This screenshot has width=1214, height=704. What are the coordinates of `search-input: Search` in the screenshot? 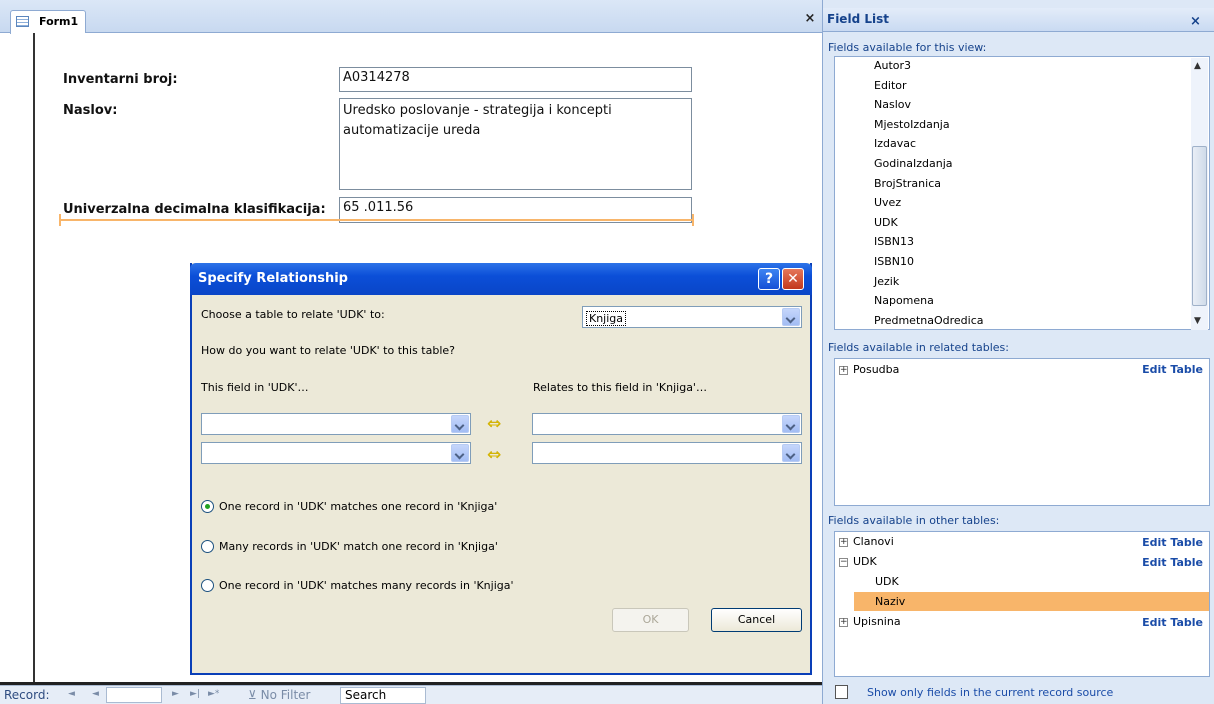 It's located at (383, 695).